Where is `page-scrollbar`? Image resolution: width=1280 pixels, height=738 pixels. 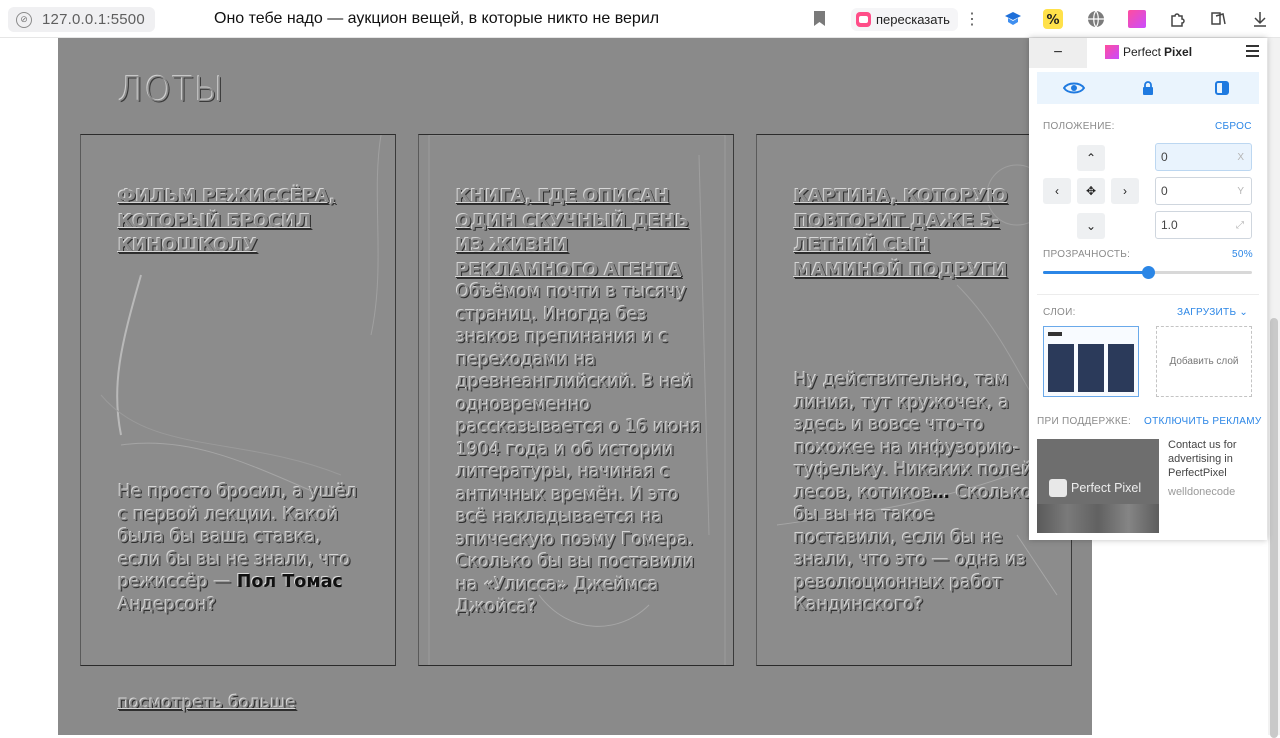
page-scrollbar is located at coordinates (1274, 388).